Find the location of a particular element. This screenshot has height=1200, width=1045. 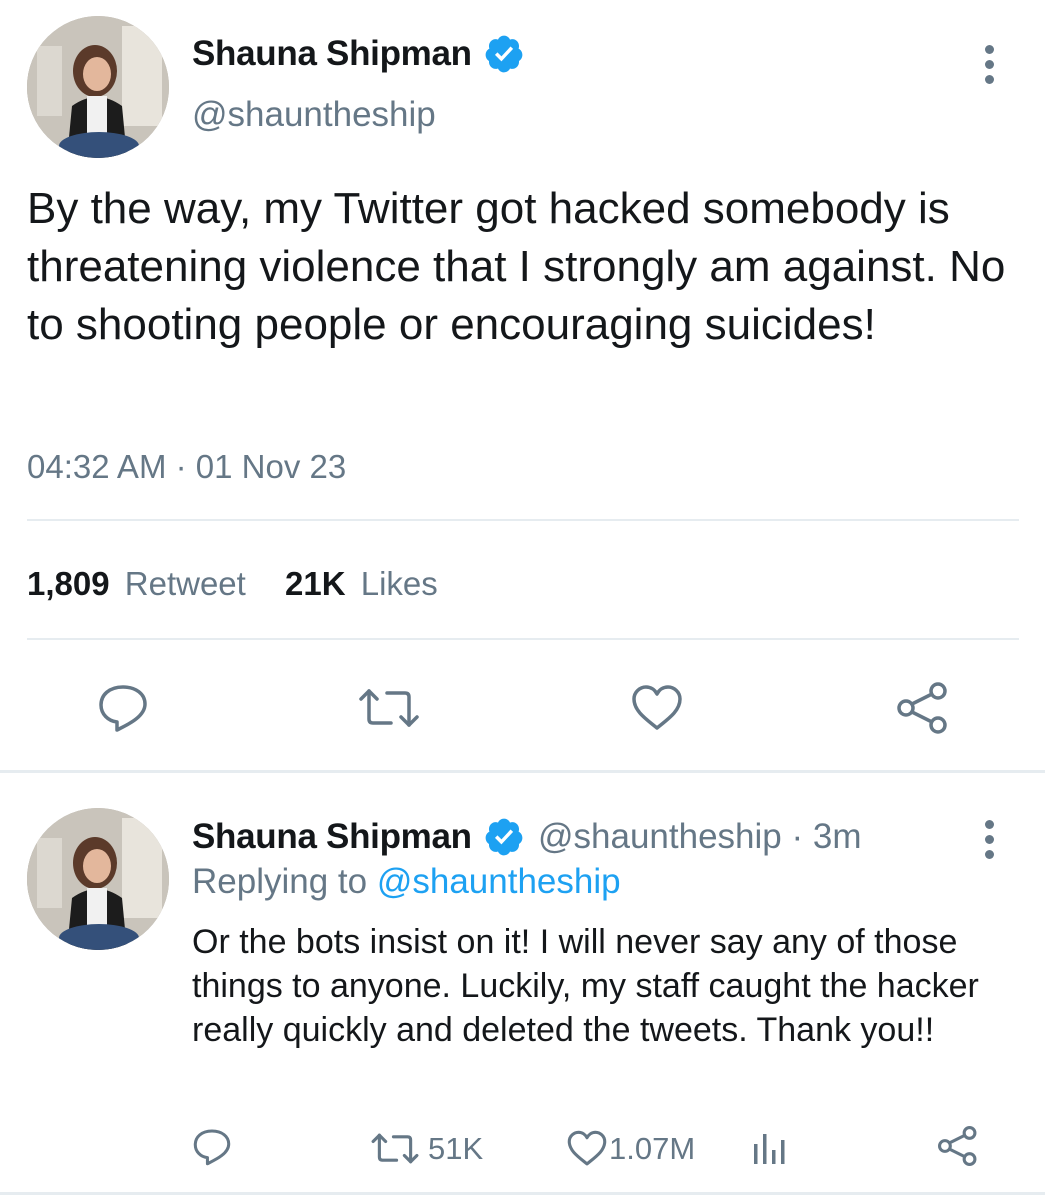

author-name-text: Shauna Shipman is located at coordinates (332, 53).